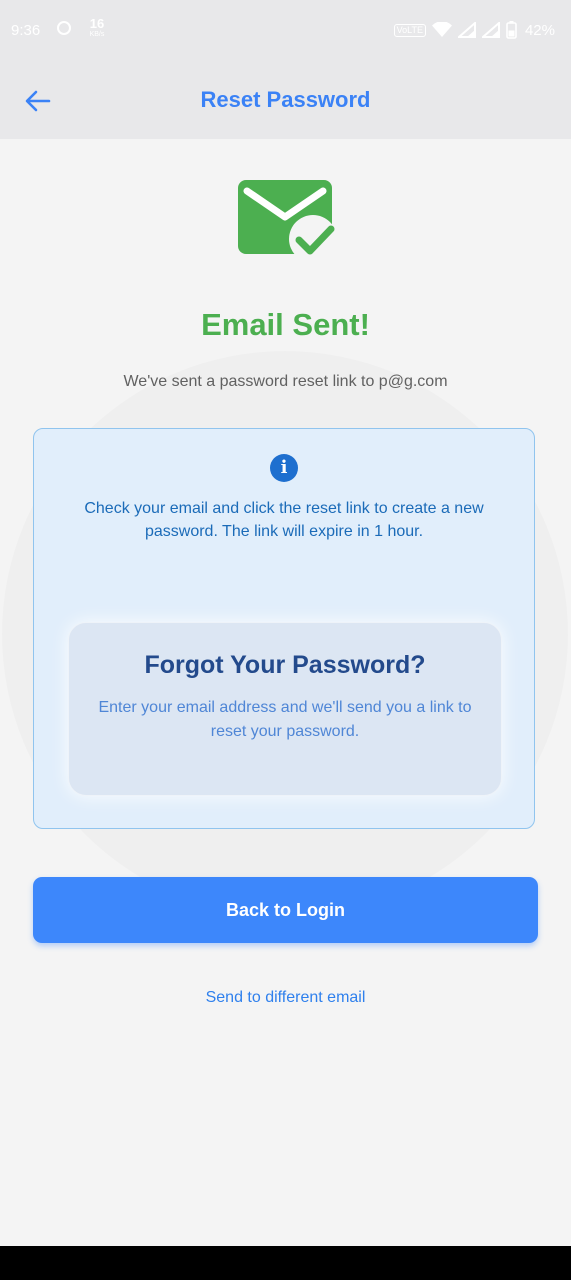  I want to click on status-icons: VoLTE 42%, so click(474, 30).